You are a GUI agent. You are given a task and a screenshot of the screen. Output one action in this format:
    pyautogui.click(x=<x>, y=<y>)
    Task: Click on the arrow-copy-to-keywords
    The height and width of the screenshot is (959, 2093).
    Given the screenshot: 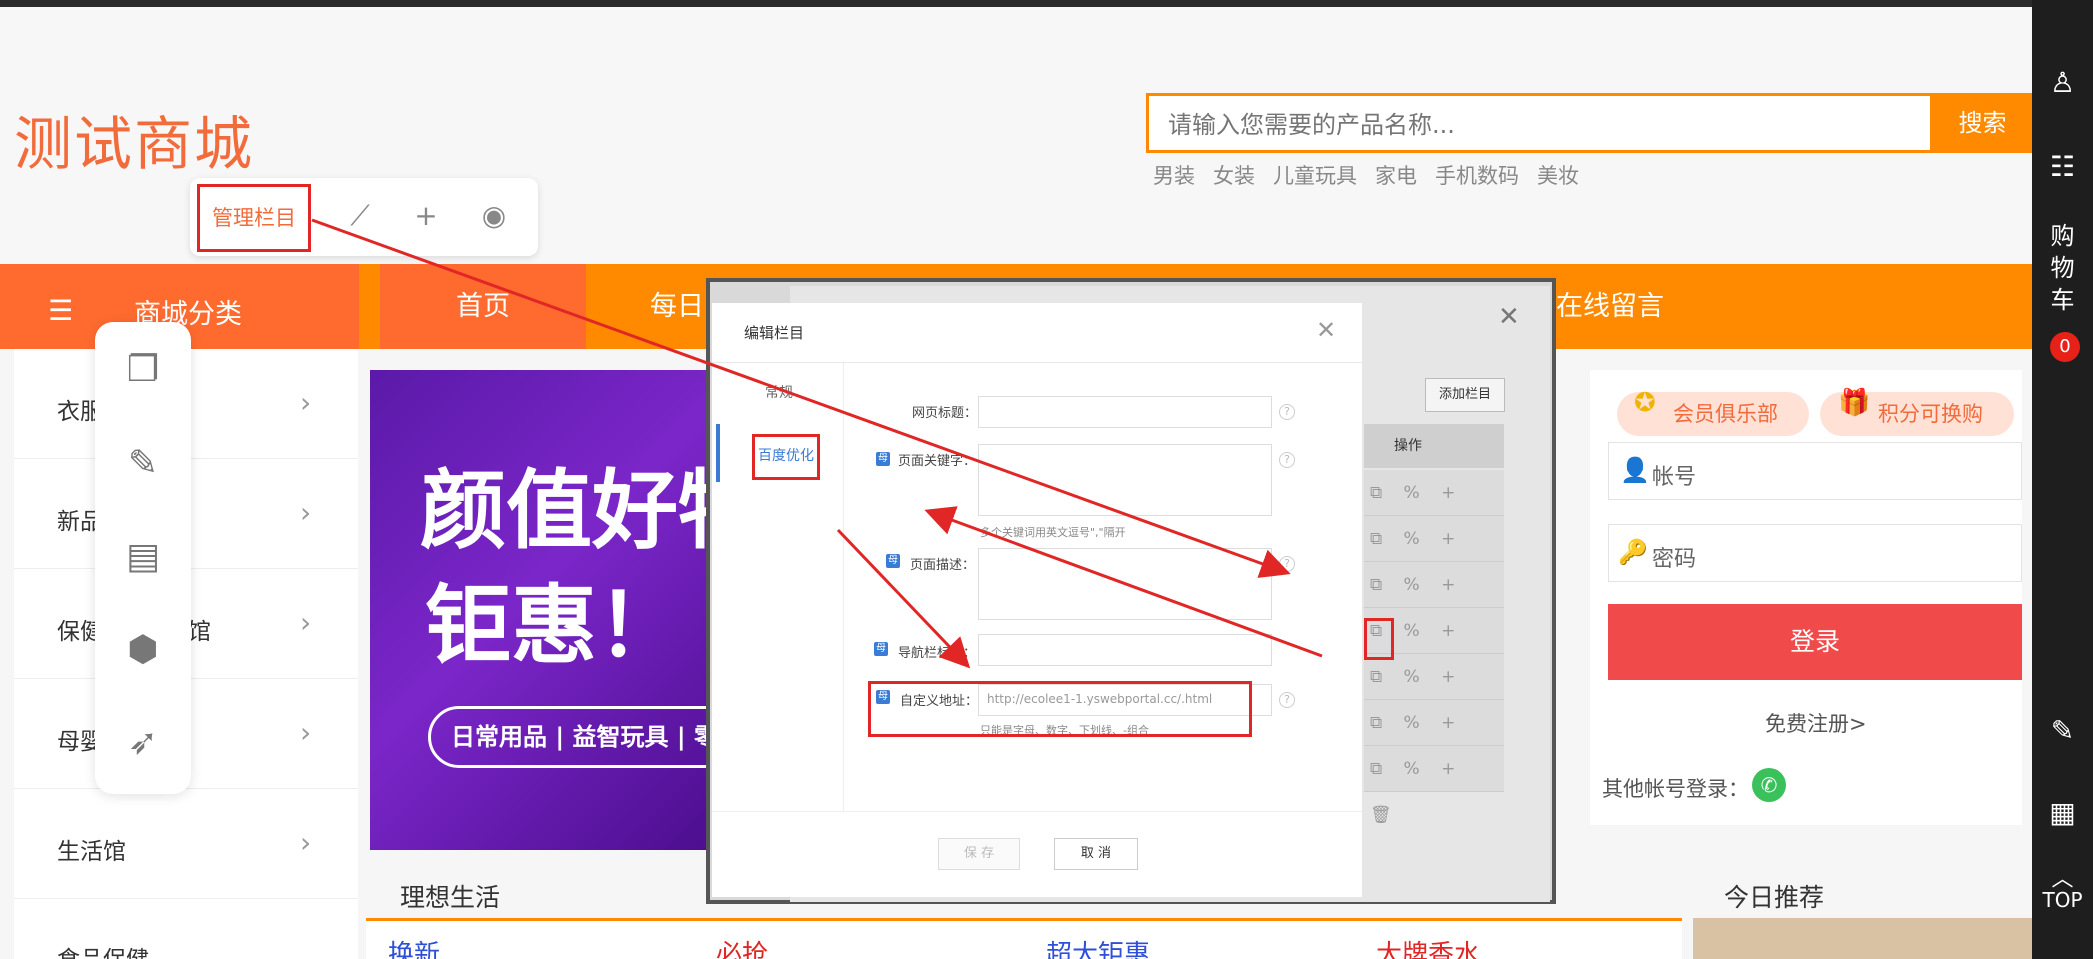 What is the action you would take?
    pyautogui.click(x=1123, y=582)
    